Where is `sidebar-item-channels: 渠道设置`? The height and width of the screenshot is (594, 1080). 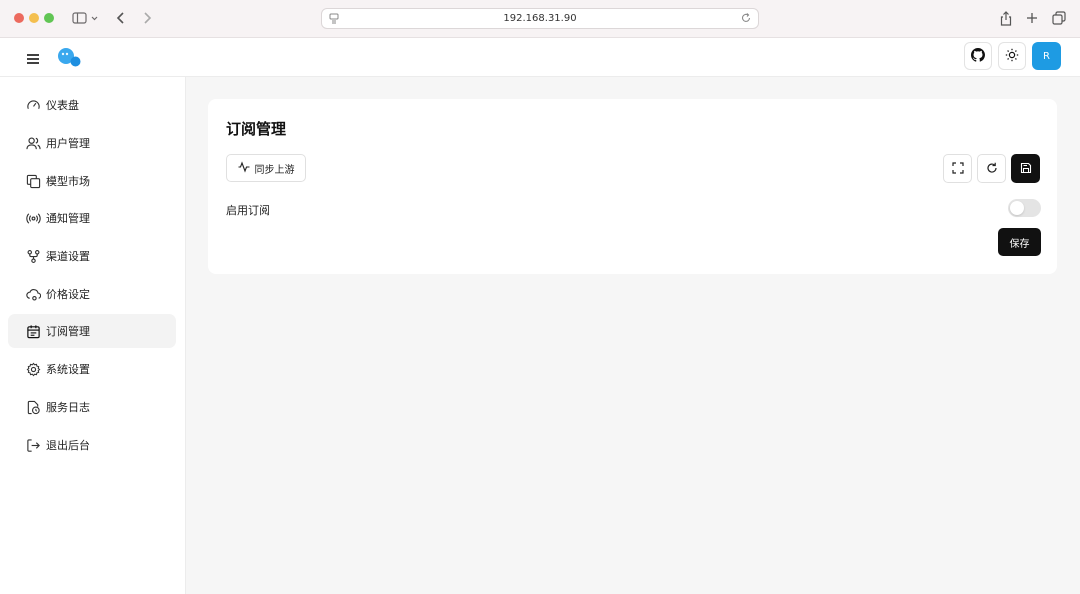 sidebar-item-channels: 渠道设置 is located at coordinates (92, 256).